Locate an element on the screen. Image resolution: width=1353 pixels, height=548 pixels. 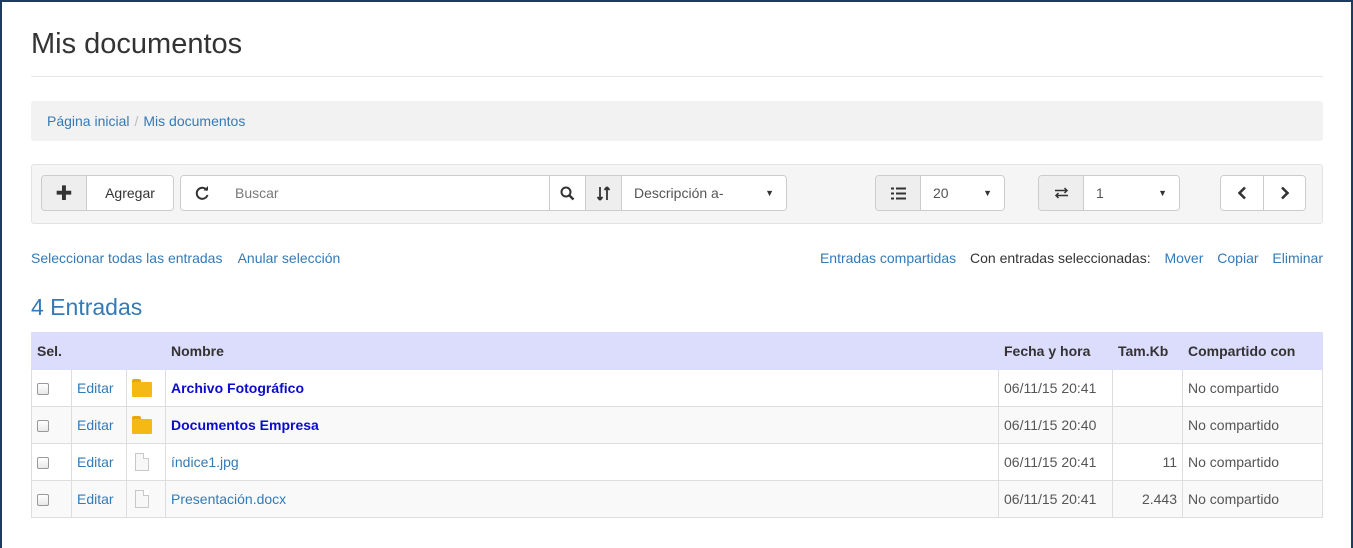
column-icon is located at coordinates (146, 351).